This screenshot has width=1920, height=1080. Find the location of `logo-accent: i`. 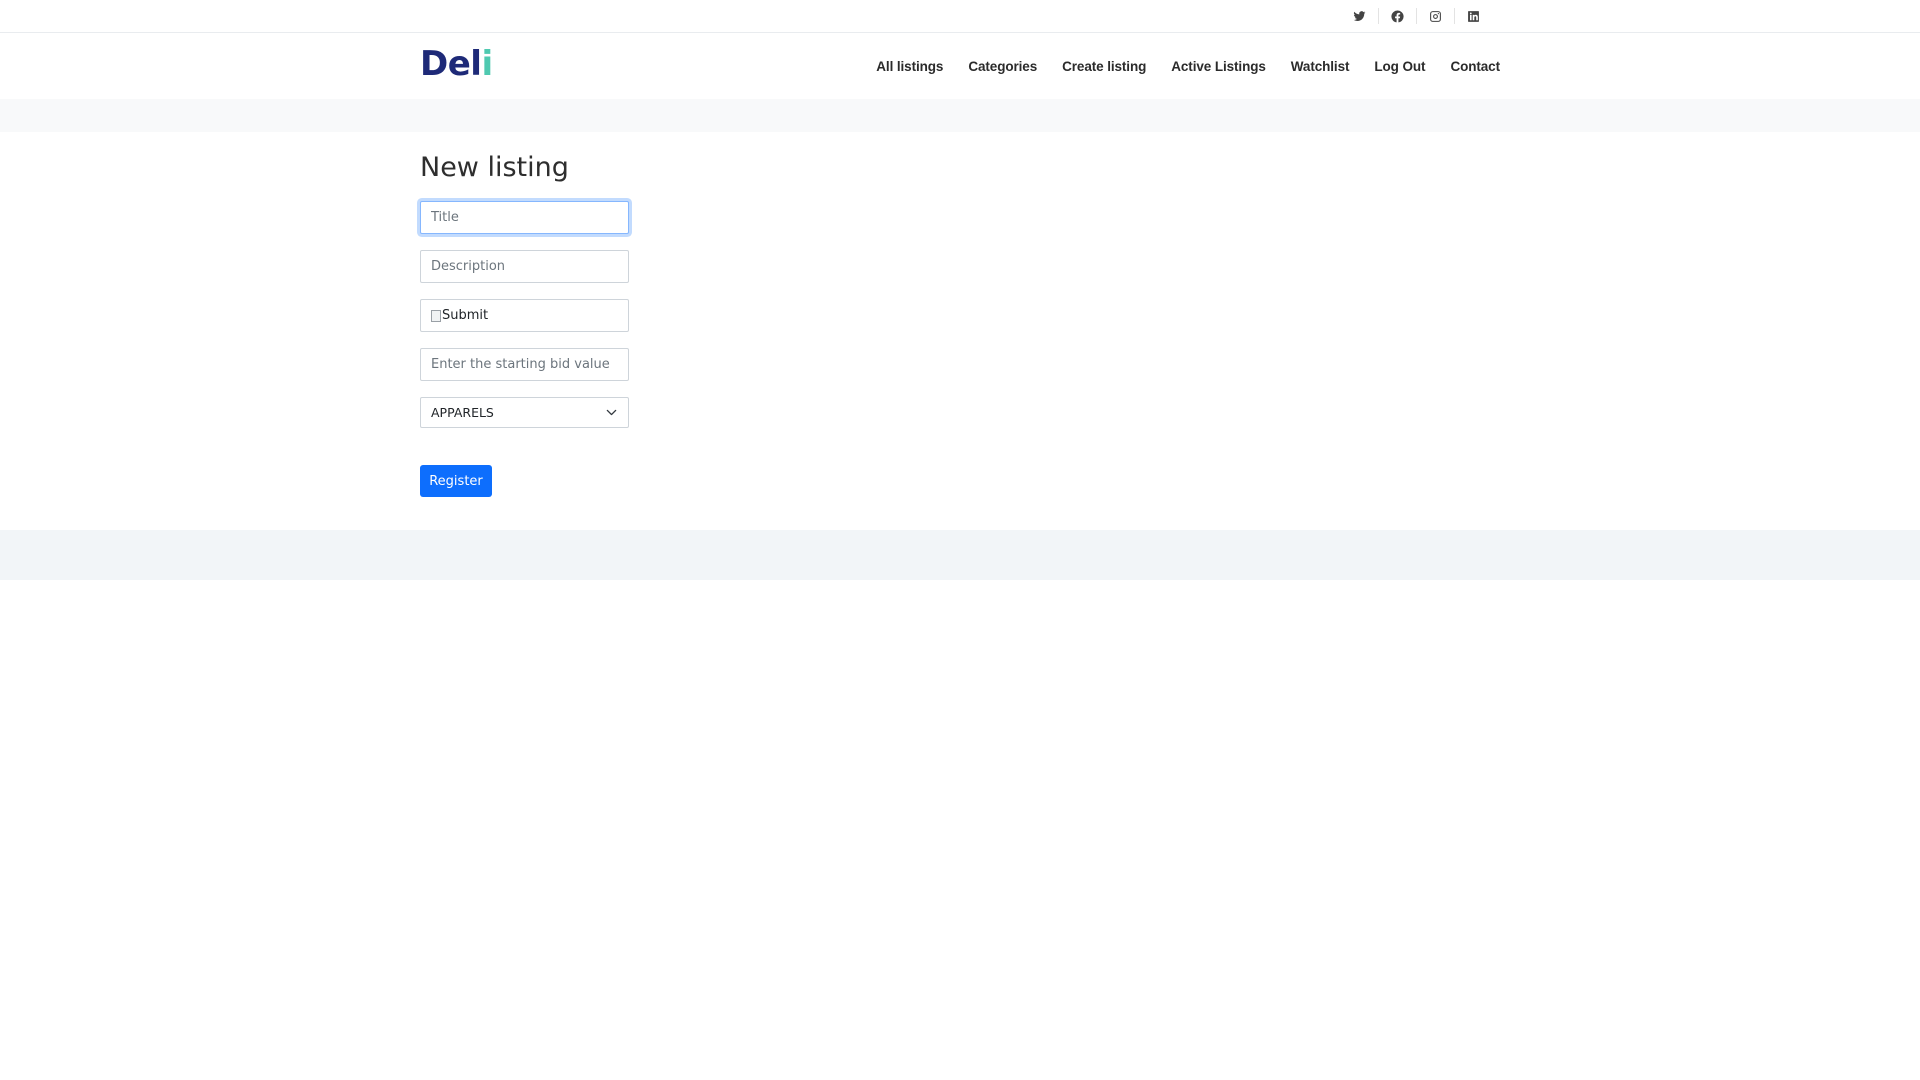

logo-accent: i is located at coordinates (487, 64).